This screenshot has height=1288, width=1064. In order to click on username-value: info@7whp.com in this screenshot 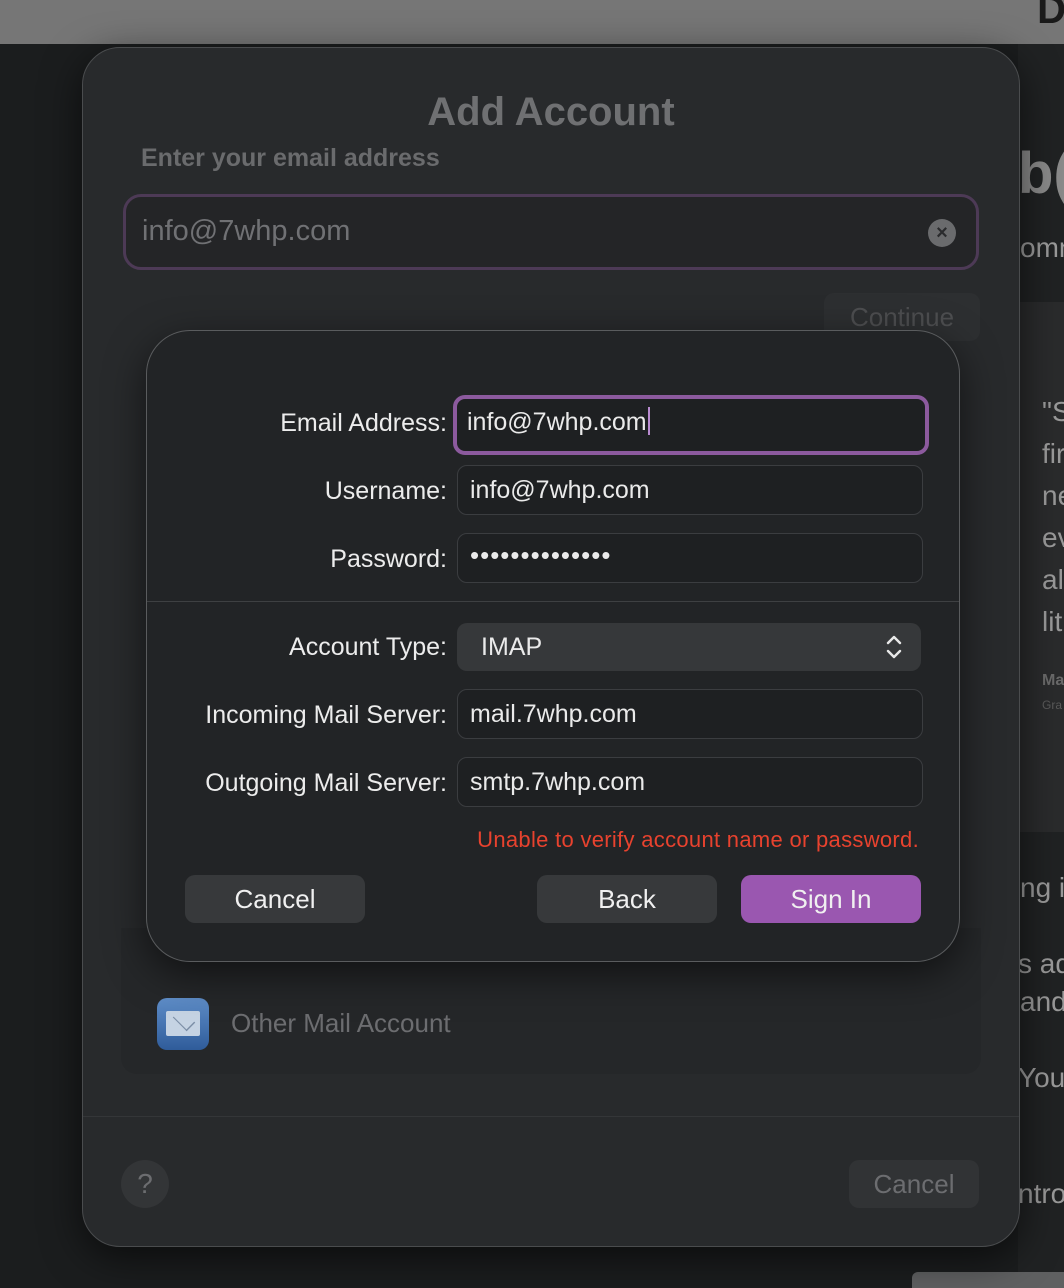, I will do `click(560, 490)`.